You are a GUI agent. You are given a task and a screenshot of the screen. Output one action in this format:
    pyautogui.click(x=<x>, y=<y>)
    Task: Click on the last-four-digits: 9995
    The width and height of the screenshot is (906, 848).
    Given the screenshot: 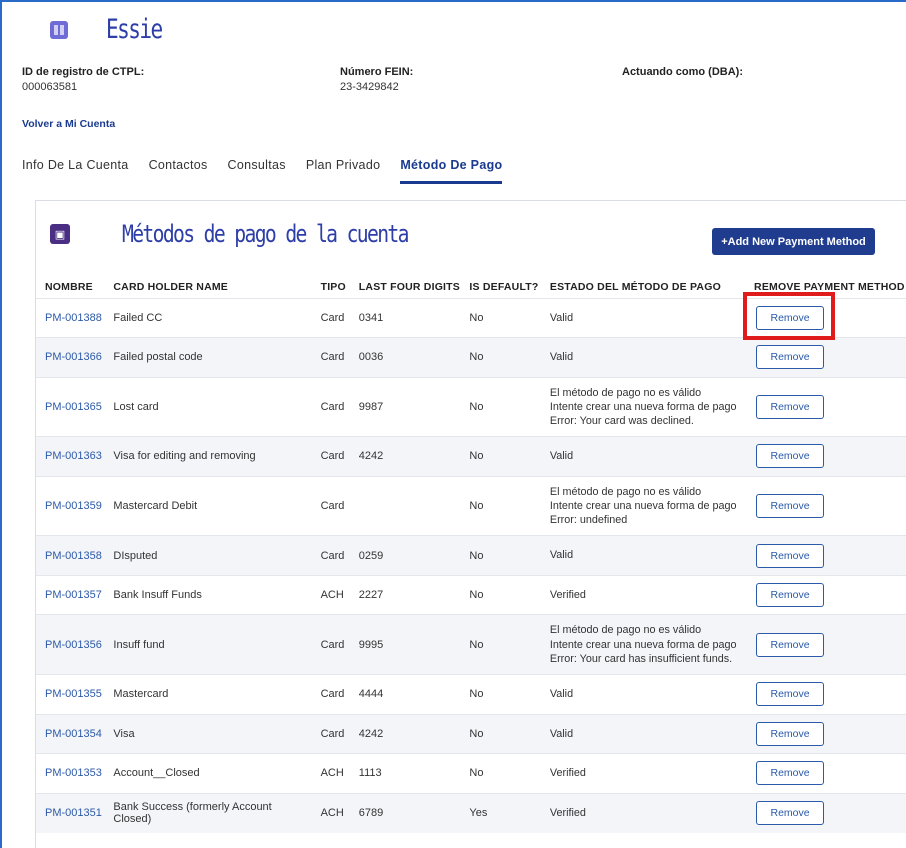 What is the action you would take?
    pyautogui.click(x=405, y=644)
    